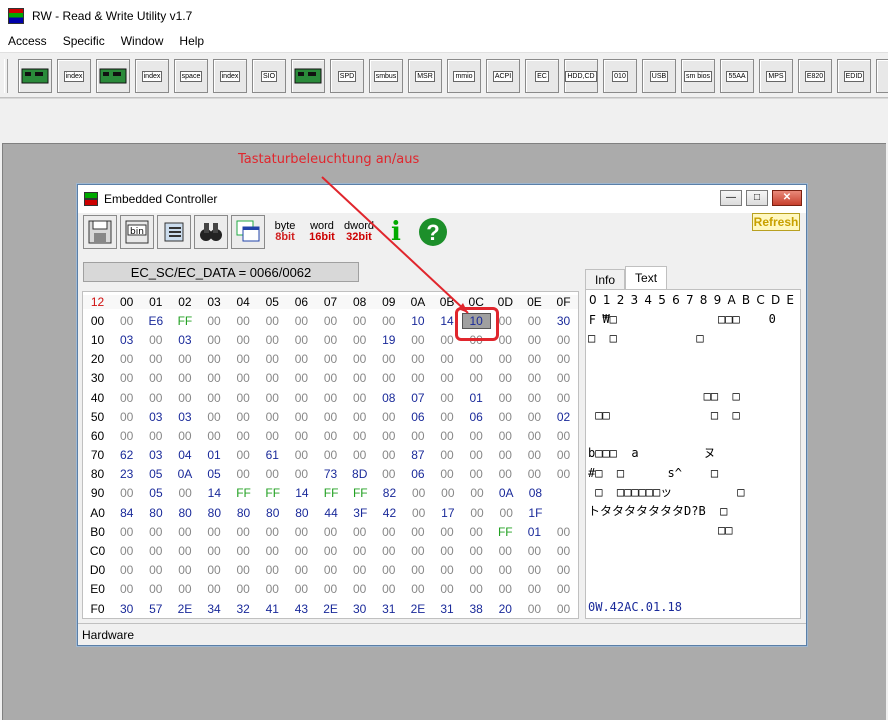 Image resolution: width=888 pixels, height=720 pixels. I want to click on pci-card-icon, so click(35, 76).